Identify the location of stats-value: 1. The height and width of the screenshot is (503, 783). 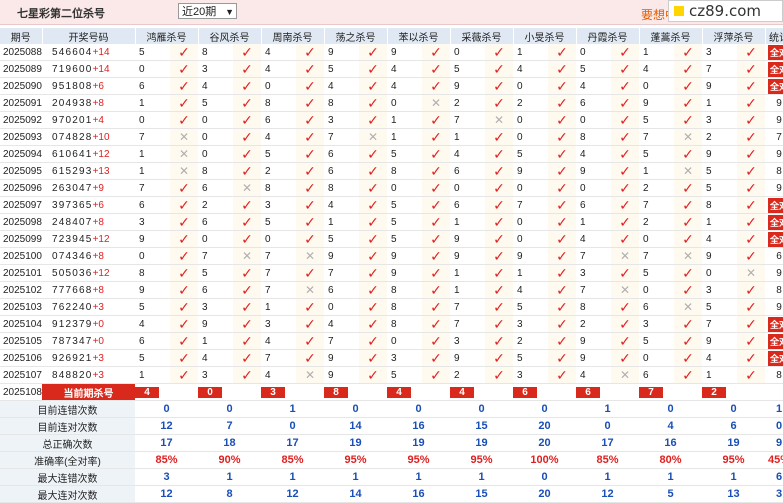
(733, 477).